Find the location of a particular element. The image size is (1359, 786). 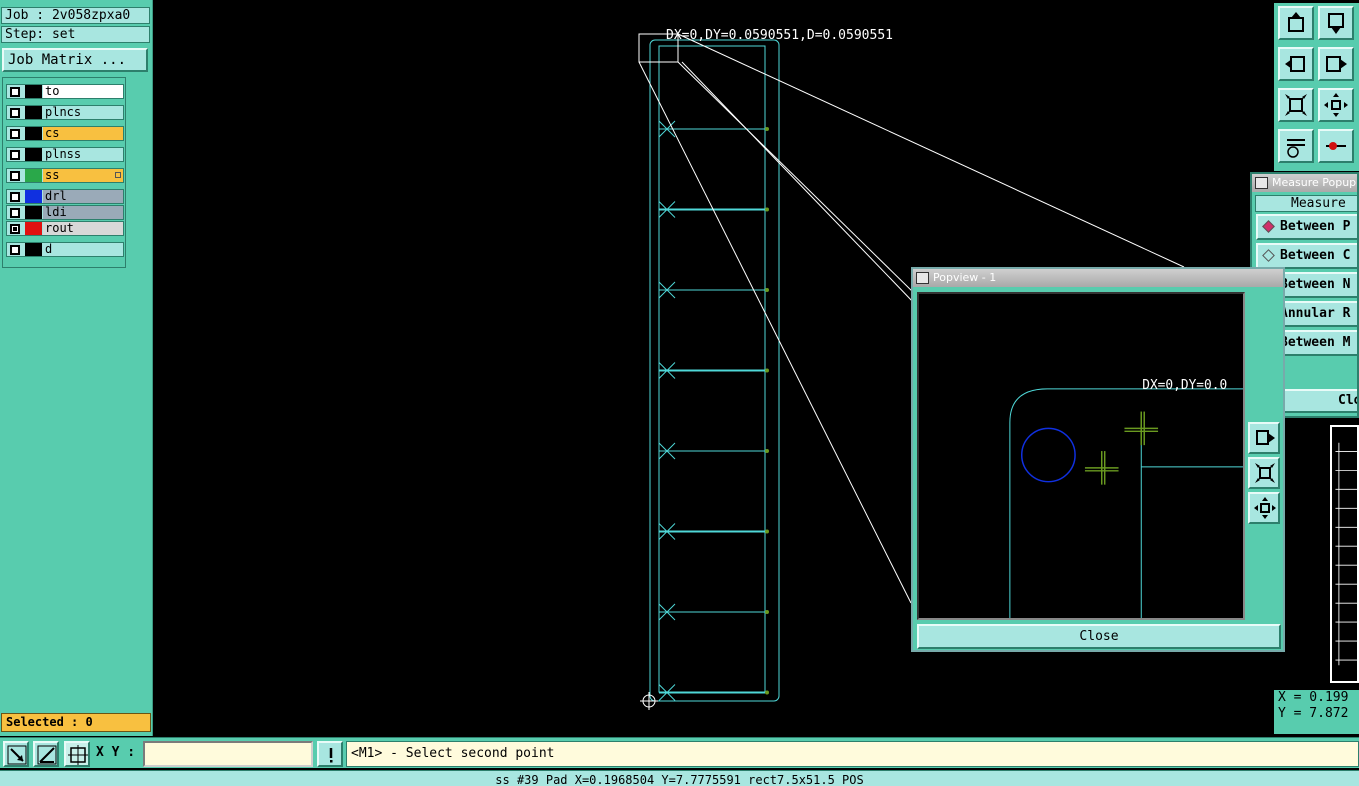

popview-pan-right-button is located at coordinates (1264, 438).